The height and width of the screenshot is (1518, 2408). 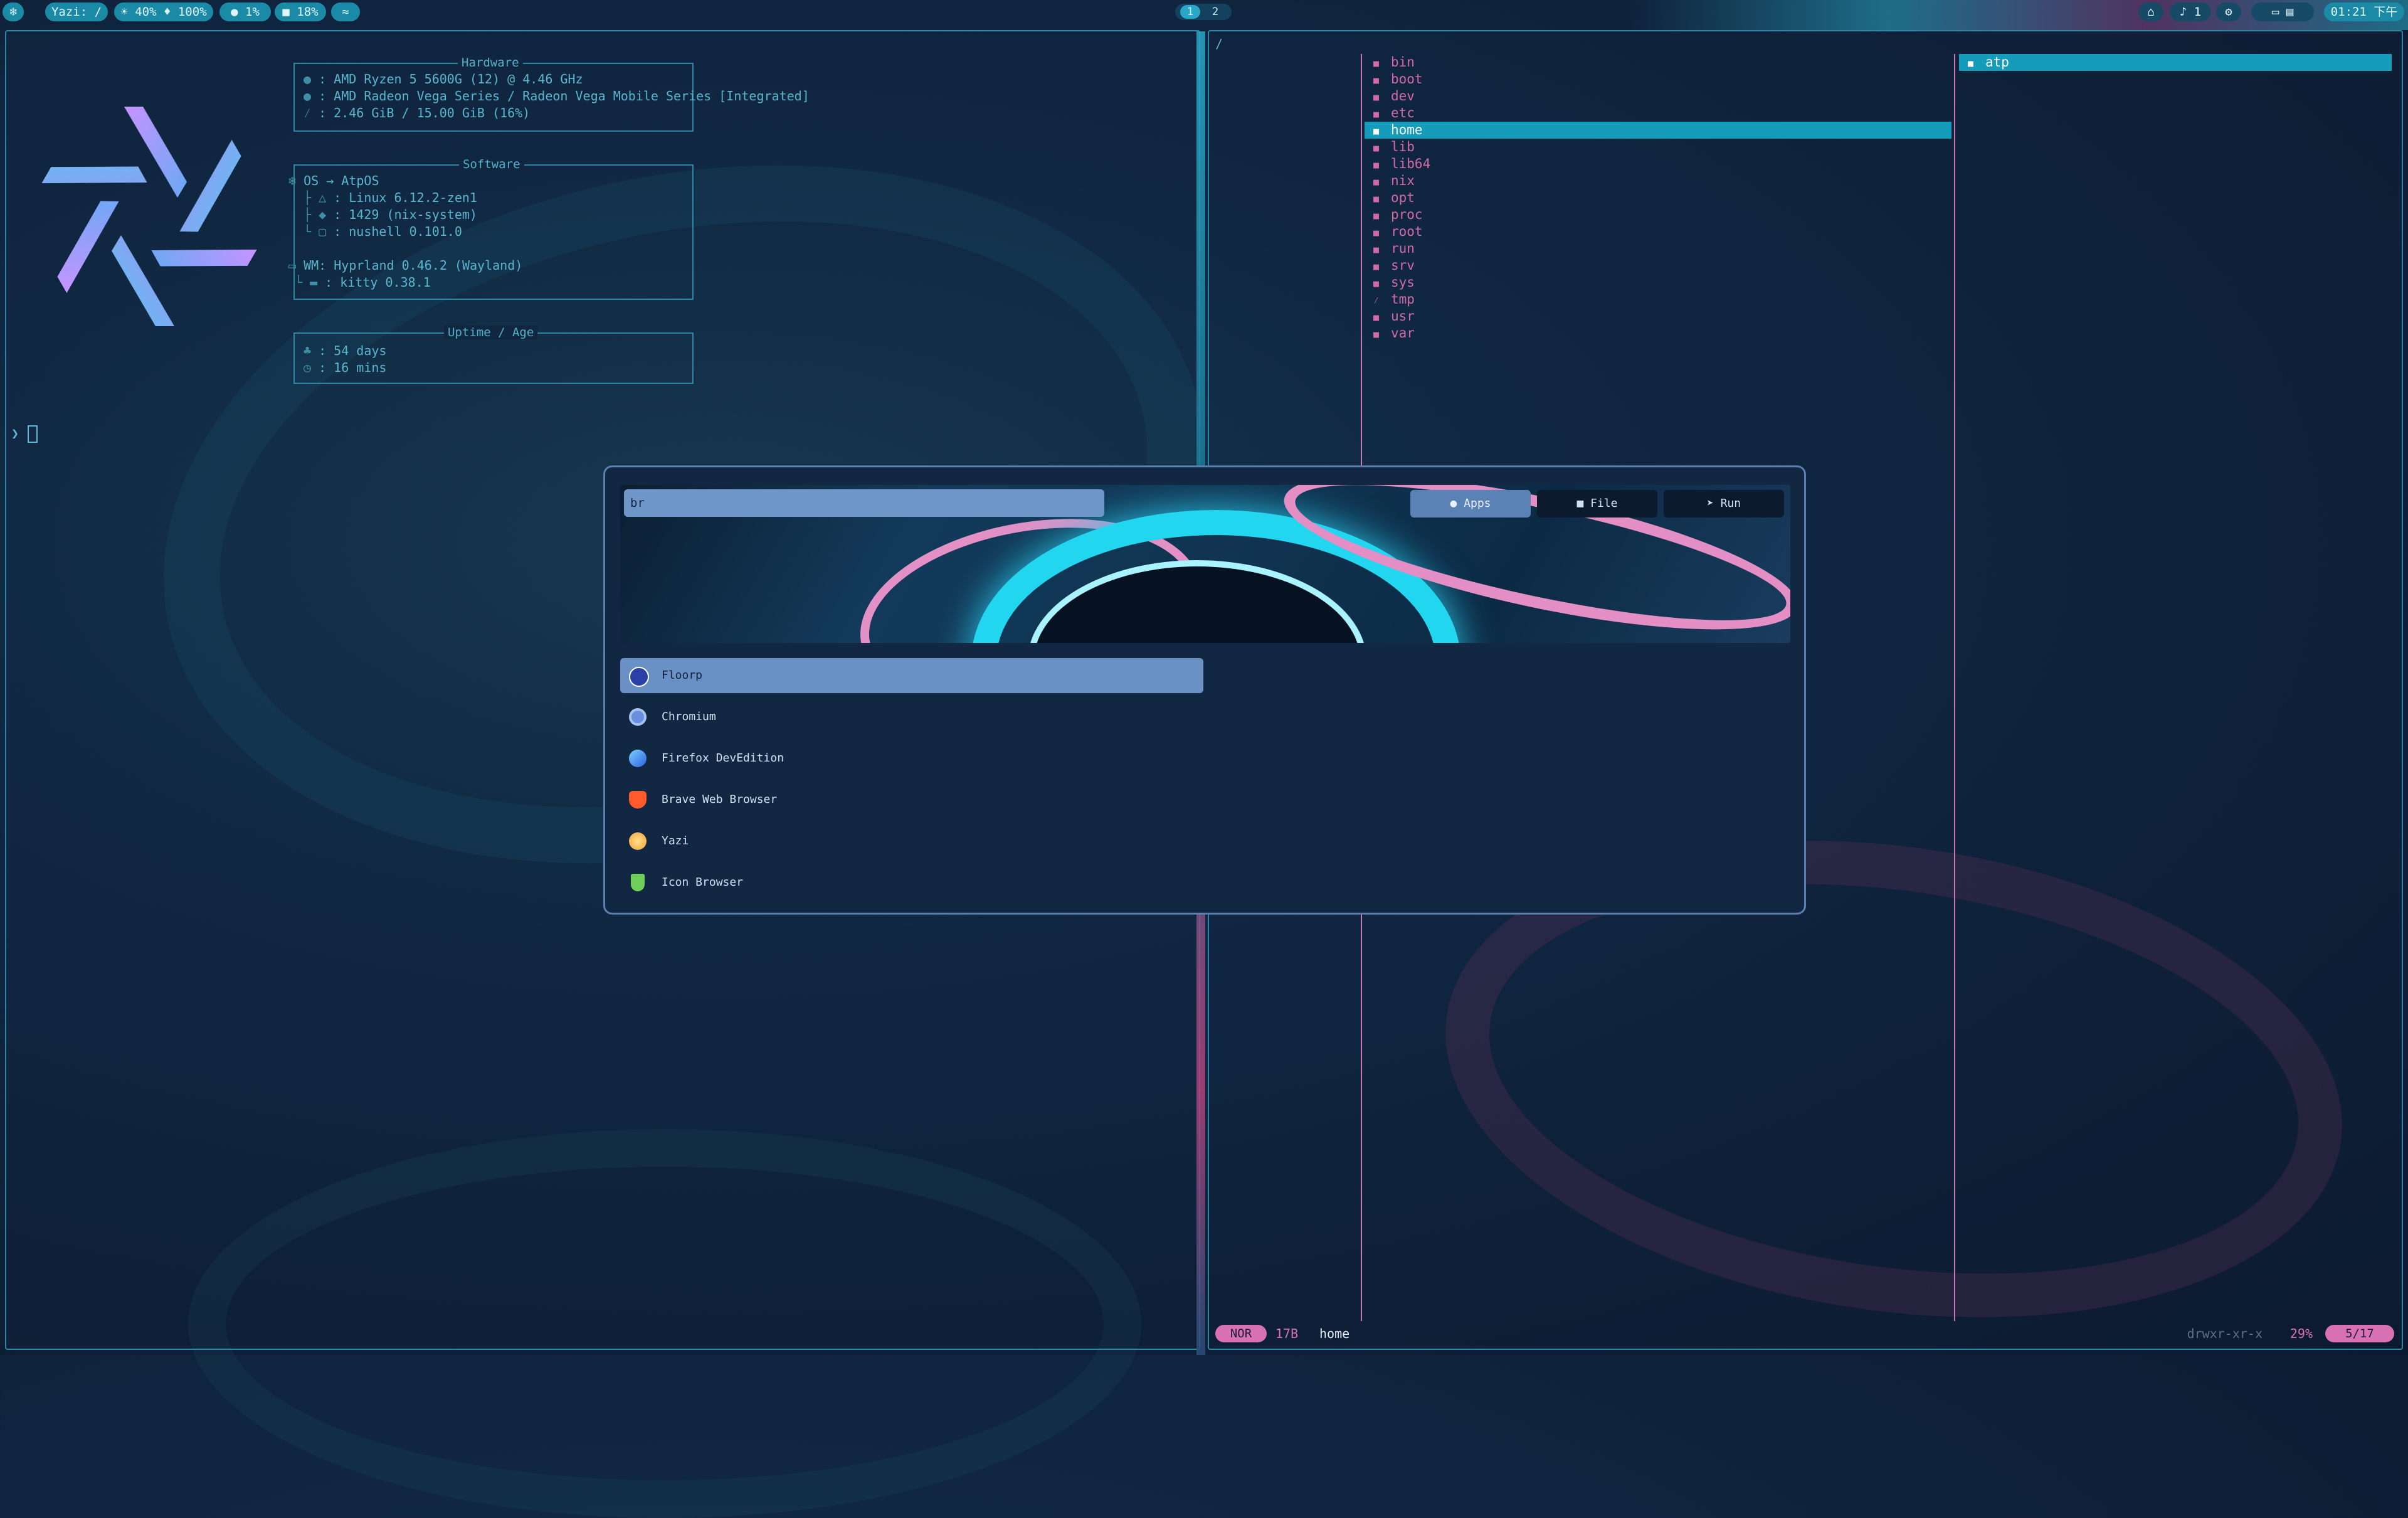 I want to click on app-name: Firefox DevEdition, so click(x=723, y=758).